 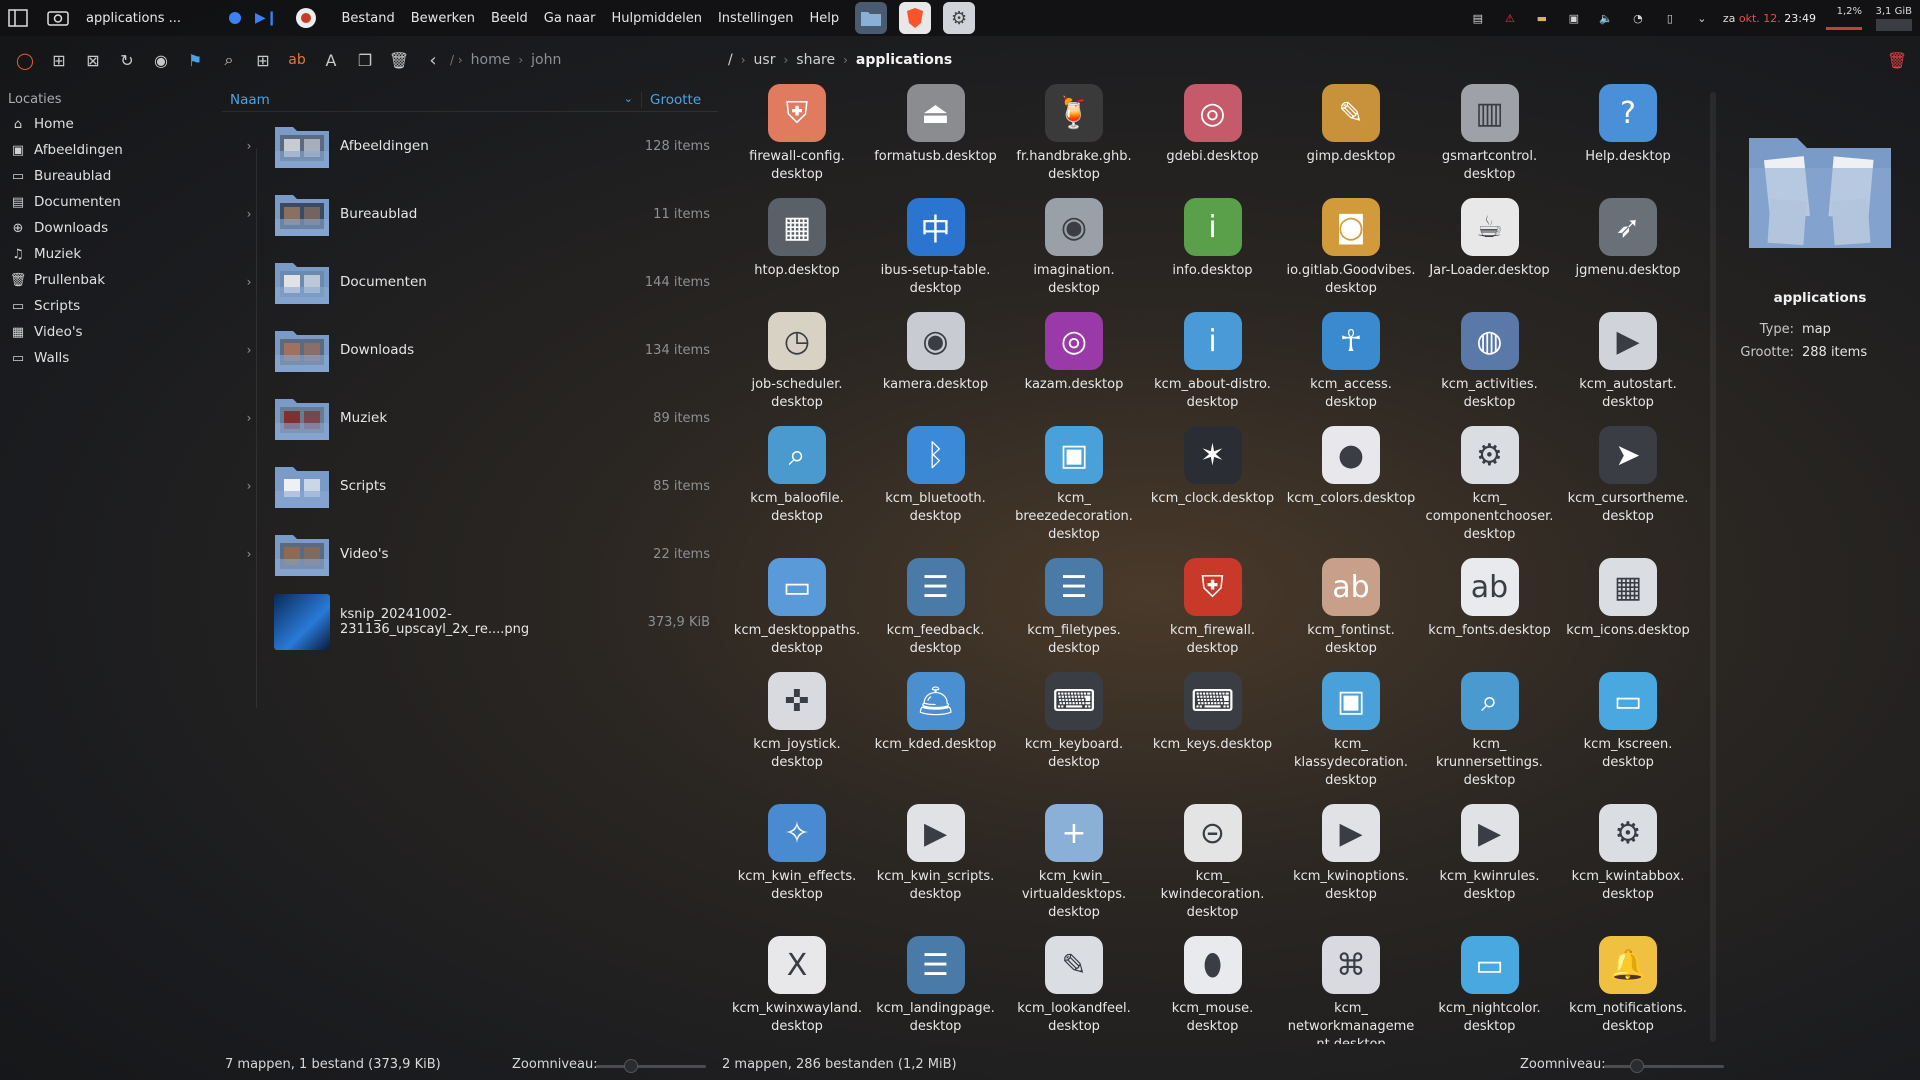 I want to click on desktop-file-item: ☰ kcm_feedback. desktop, so click(x=936, y=608).